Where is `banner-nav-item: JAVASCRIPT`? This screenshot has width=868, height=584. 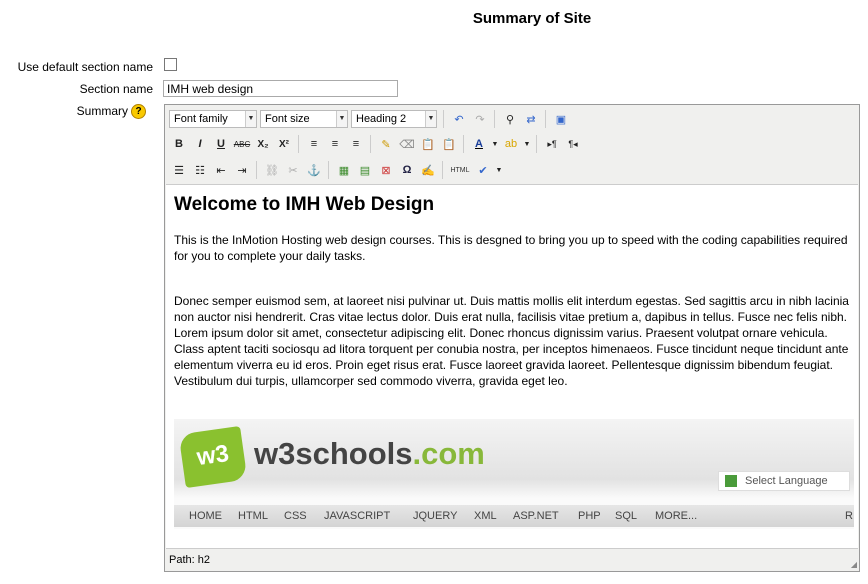
banner-nav-item: JAVASCRIPT is located at coordinates (357, 516).